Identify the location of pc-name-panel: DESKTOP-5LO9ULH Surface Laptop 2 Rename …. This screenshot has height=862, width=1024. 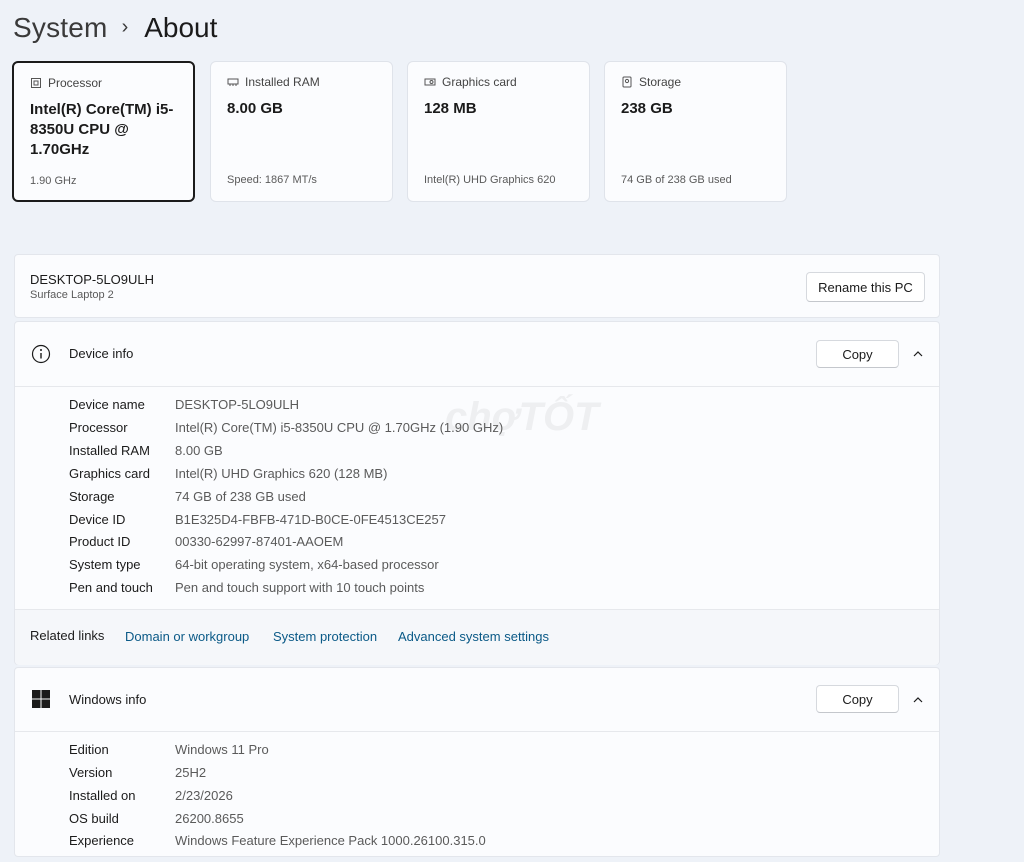
(477, 286).